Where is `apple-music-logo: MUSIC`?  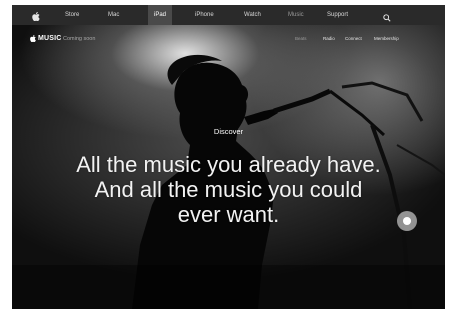
apple-music-logo: MUSIC is located at coordinates (46, 38).